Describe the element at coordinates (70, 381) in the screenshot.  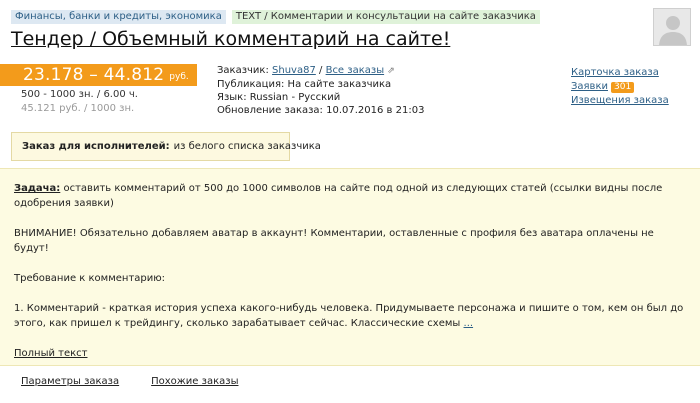
I see `order-params-link: Параметры заказа` at that location.